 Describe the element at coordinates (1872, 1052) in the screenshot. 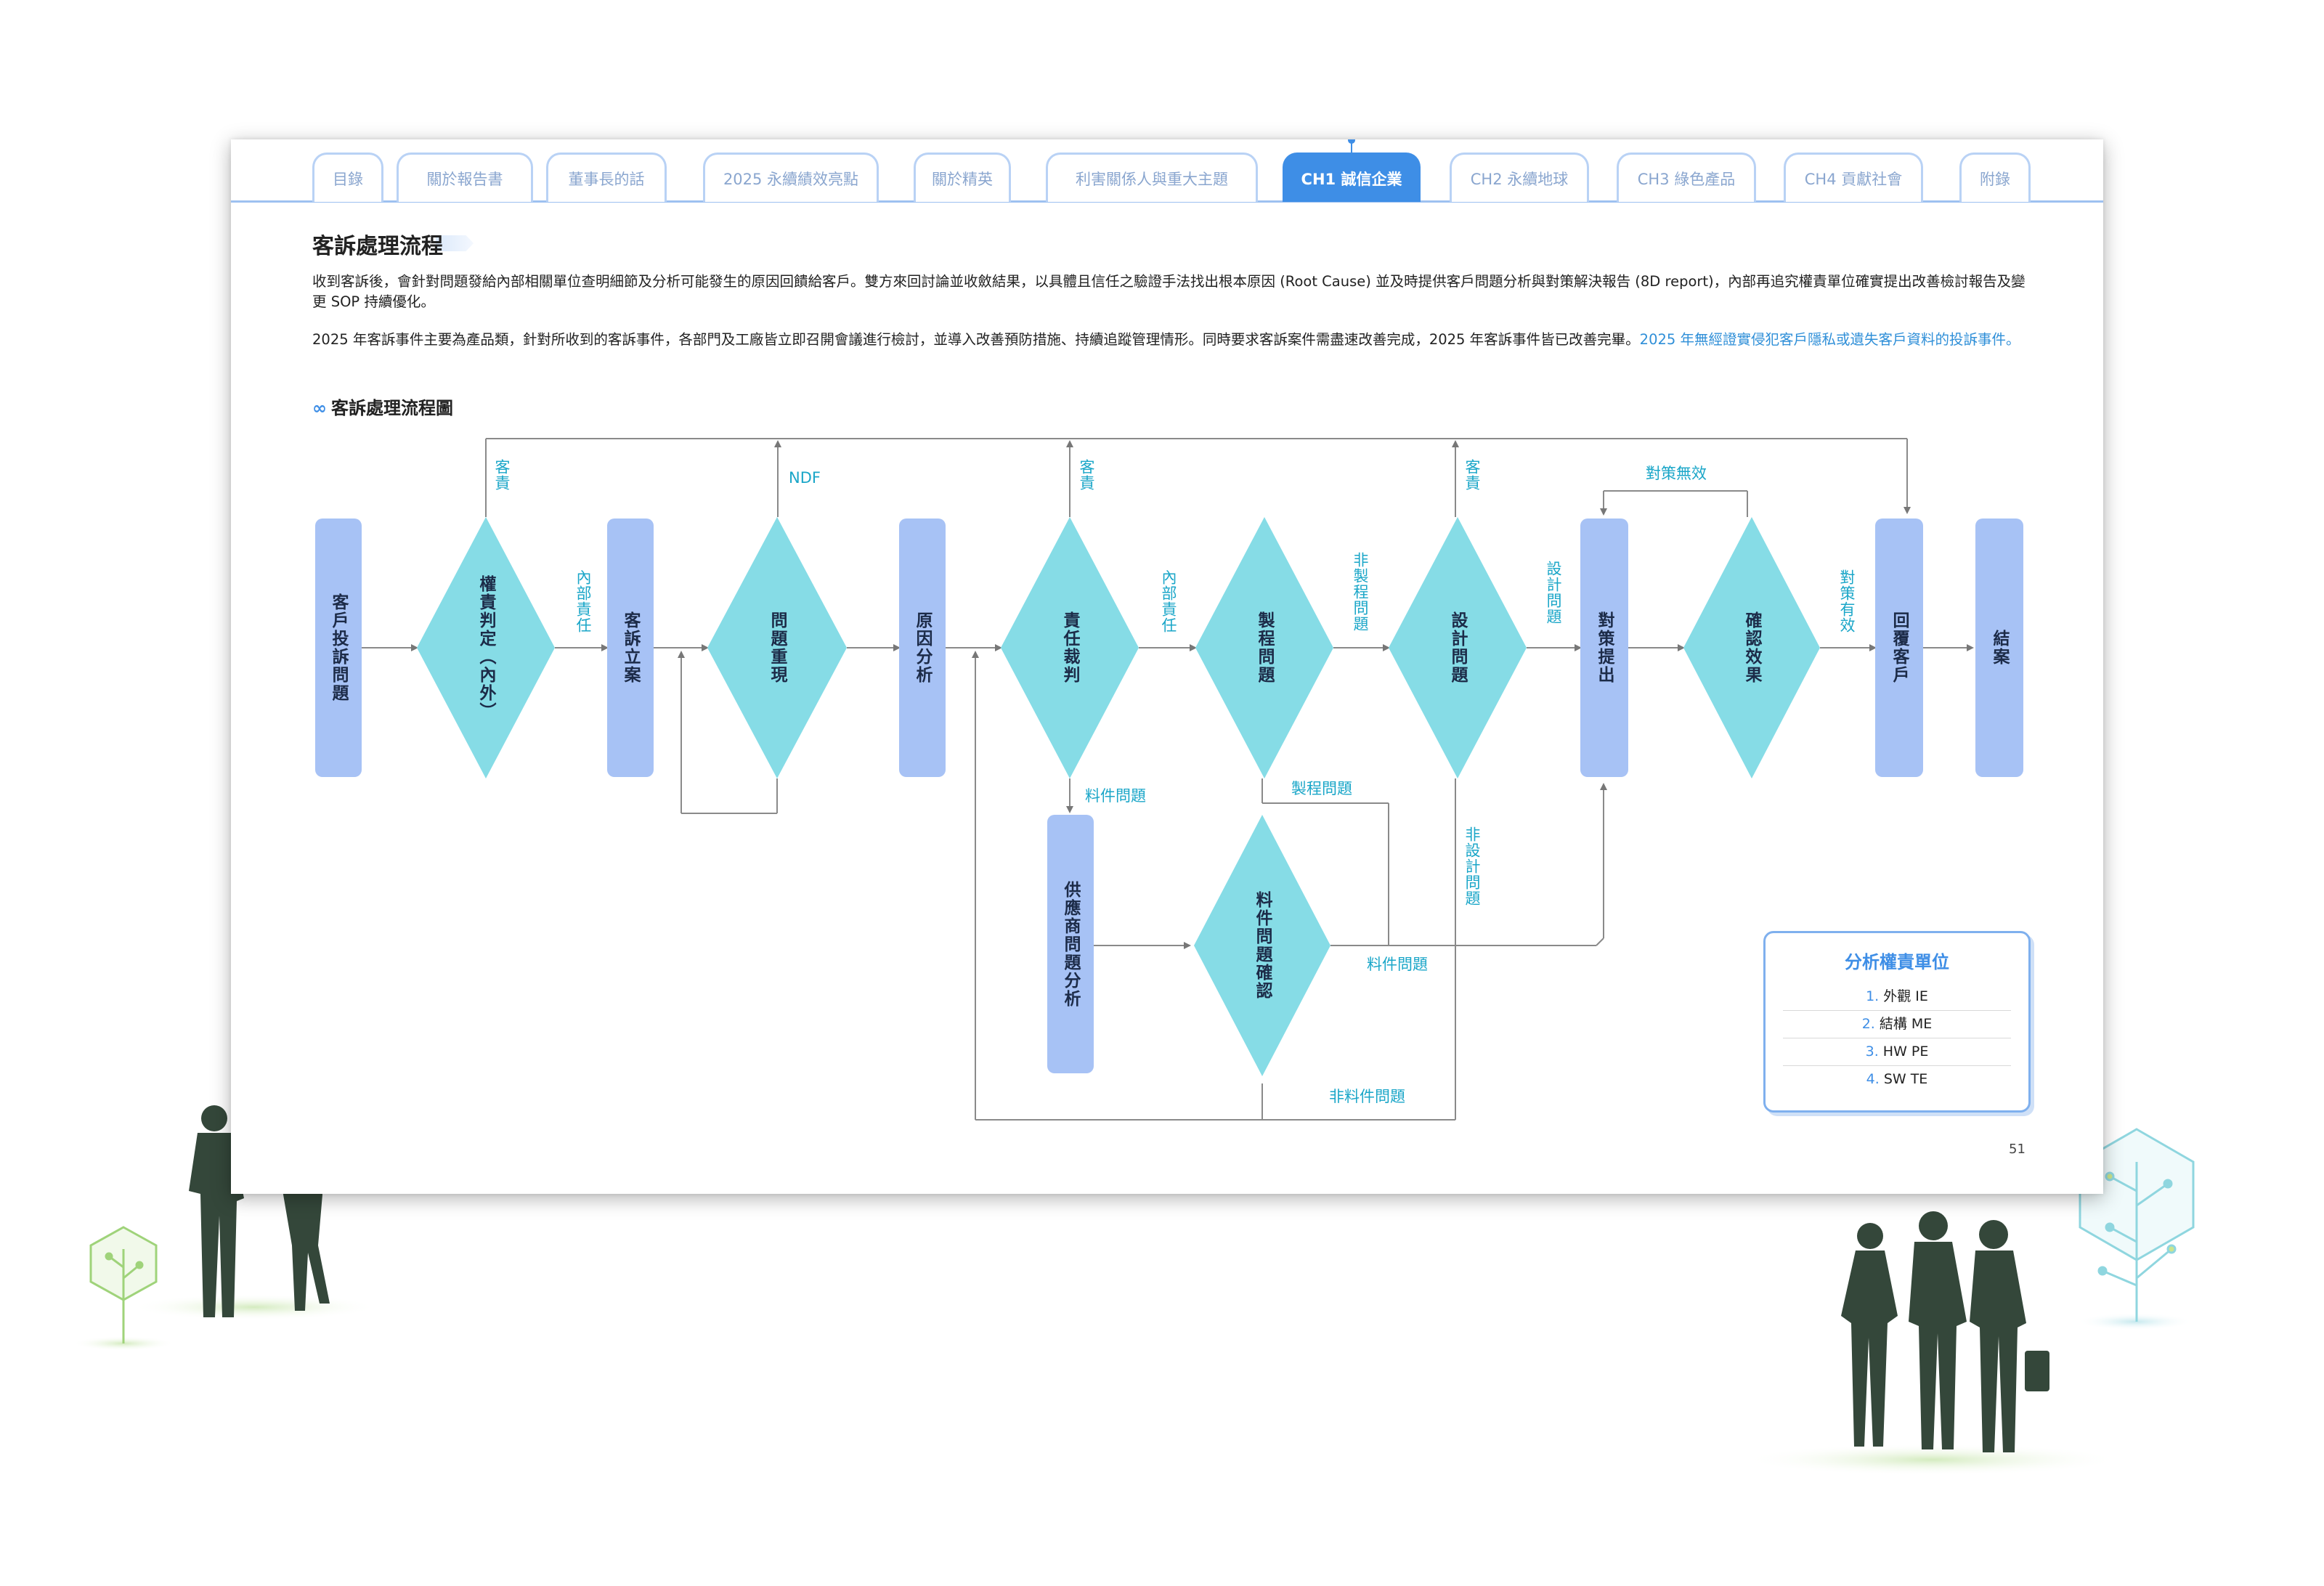

I see `legend-item-number: 3.` at that location.